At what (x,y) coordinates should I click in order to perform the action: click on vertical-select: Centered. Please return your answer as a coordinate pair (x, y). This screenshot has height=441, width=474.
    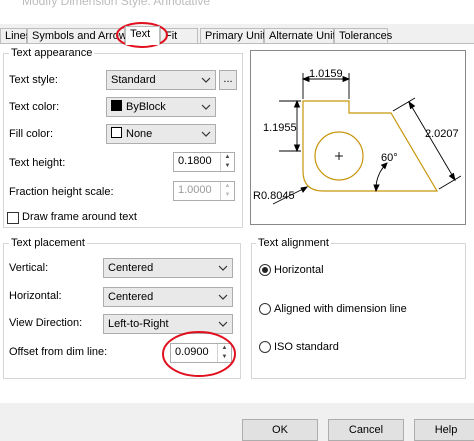
    Looking at the image, I should click on (168, 268).